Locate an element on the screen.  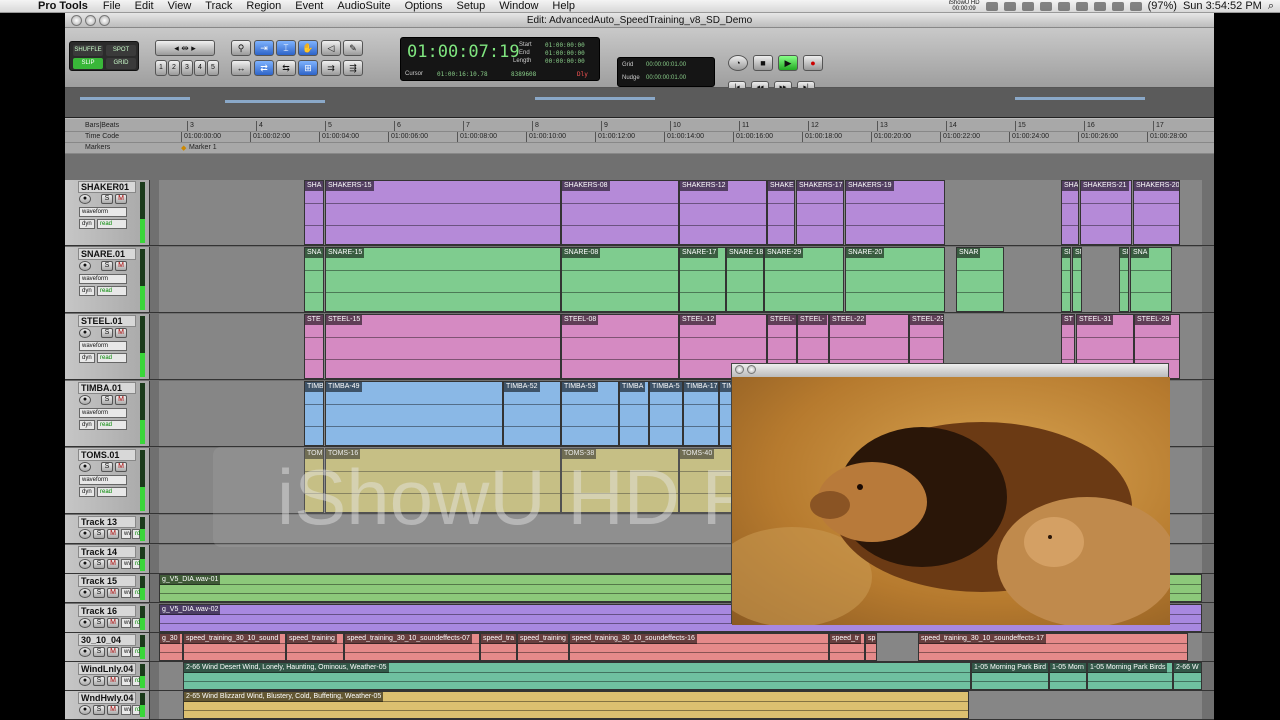
play-button-icon: ▶ is located at coordinates (788, 63).